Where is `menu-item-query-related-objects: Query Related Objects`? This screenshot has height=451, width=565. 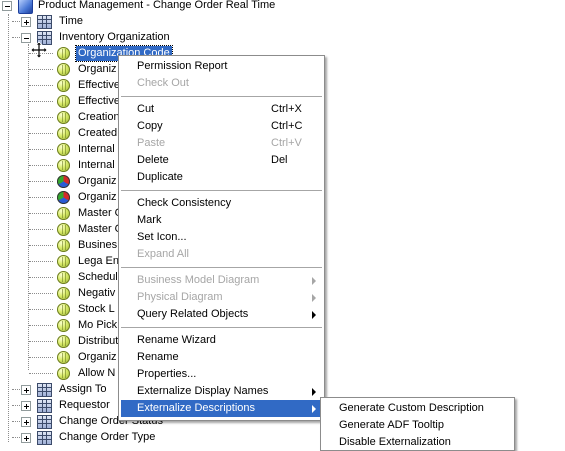 menu-item-query-related-objects: Query Related Objects is located at coordinates (221, 314).